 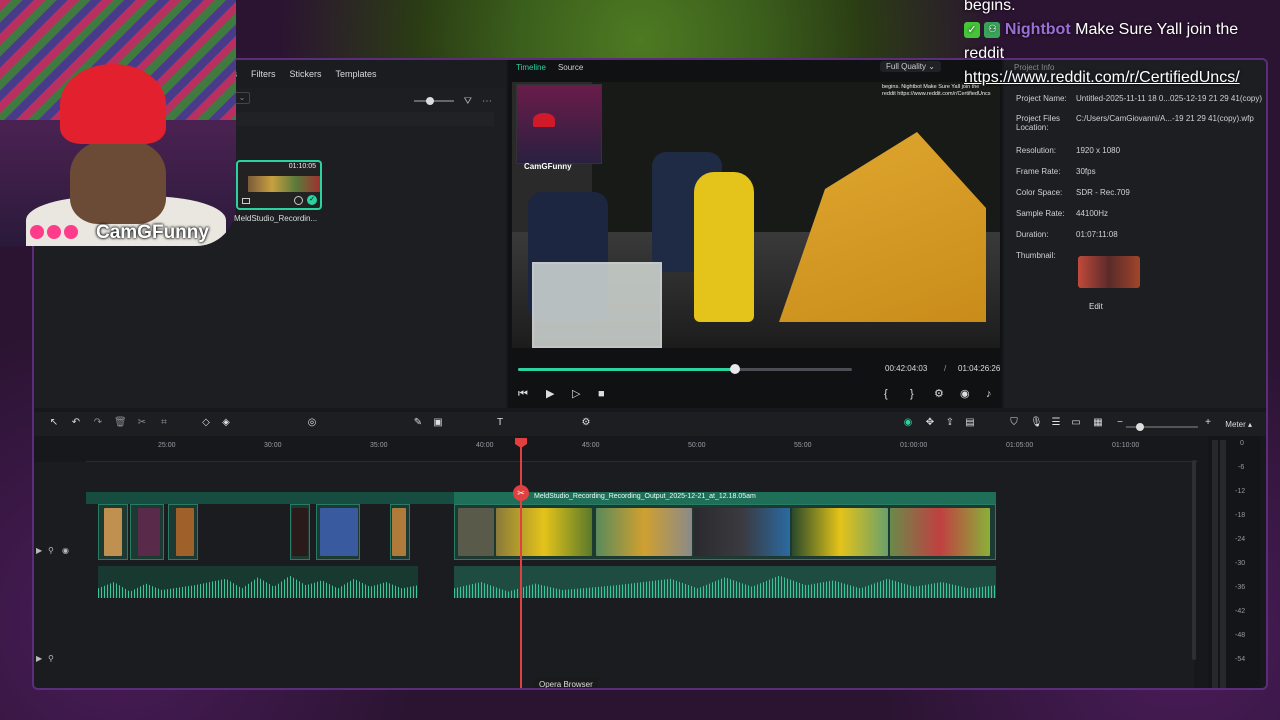 What do you see at coordinates (120, 423) in the screenshot?
I see `delete-icon: 🗑` at bounding box center [120, 423].